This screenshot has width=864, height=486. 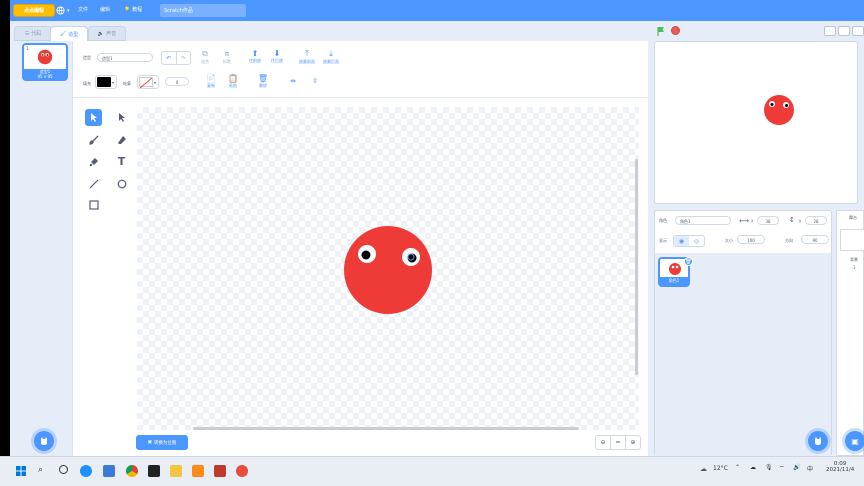 What do you see at coordinates (633, 442) in the screenshot?
I see `zoom-in-icon: ⊕` at bounding box center [633, 442].